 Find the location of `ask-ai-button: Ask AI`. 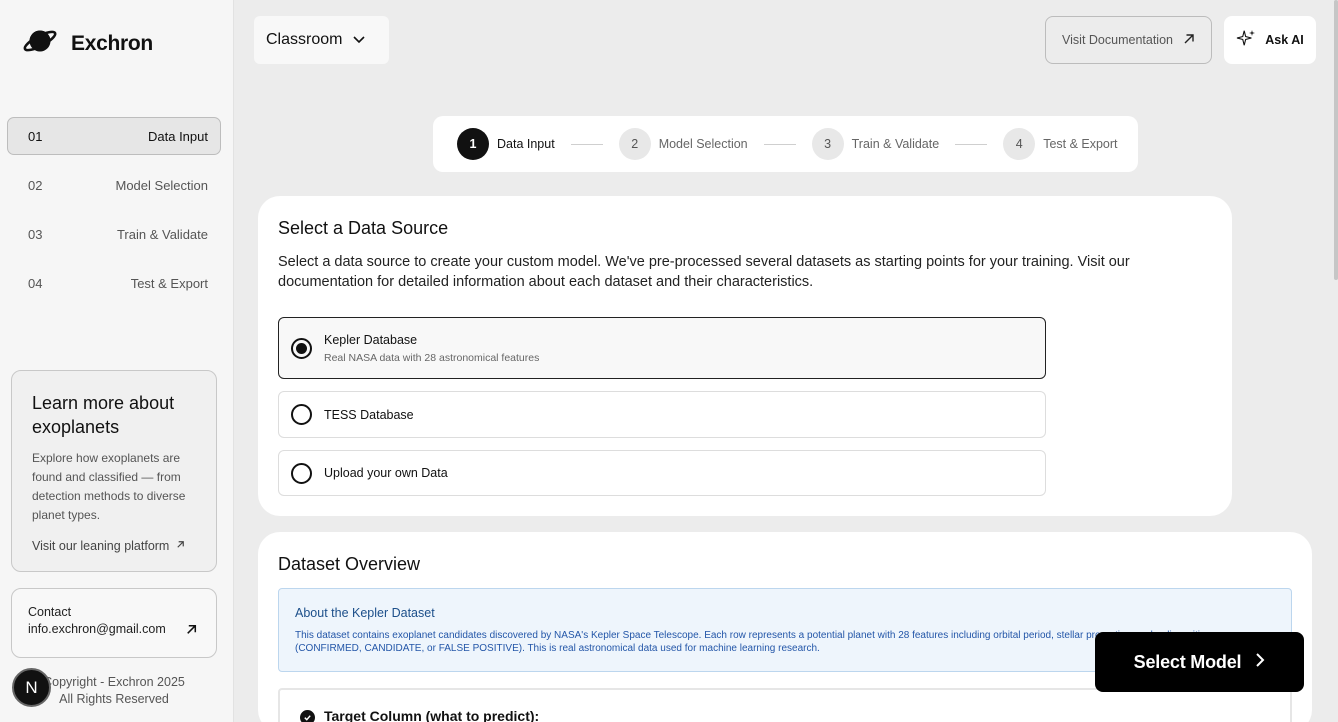

ask-ai-button: Ask AI is located at coordinates (1270, 40).